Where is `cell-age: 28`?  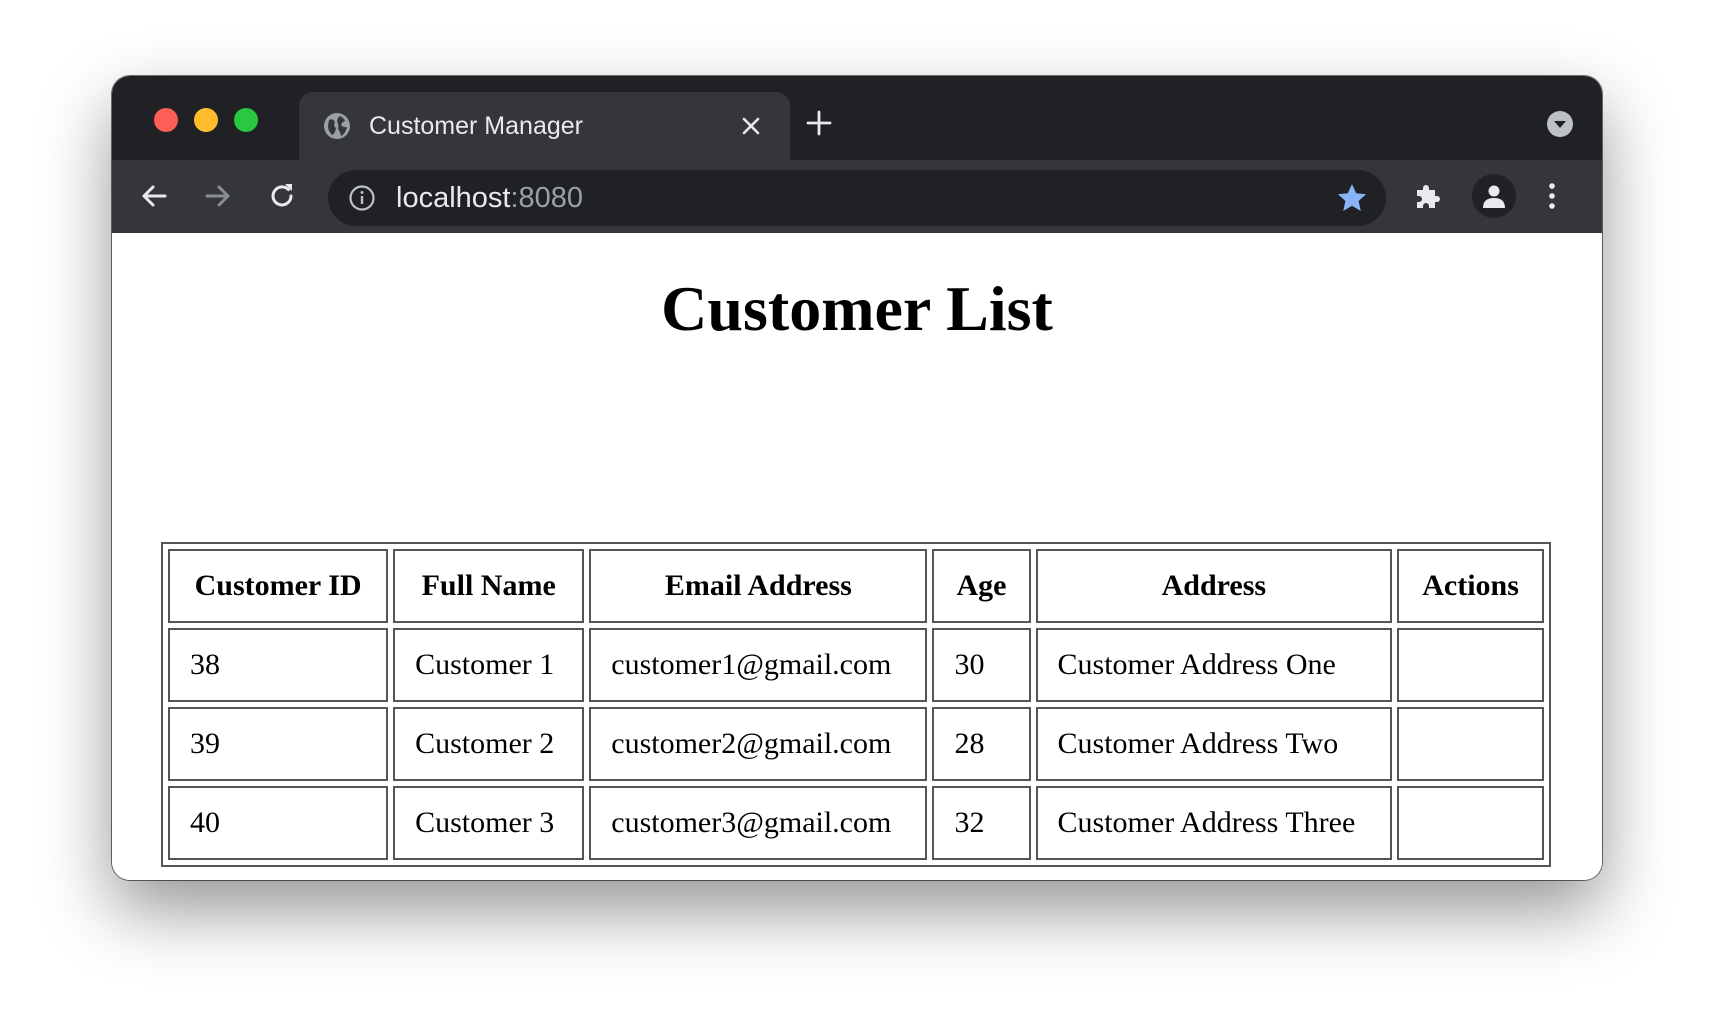
cell-age: 28 is located at coordinates (981, 744).